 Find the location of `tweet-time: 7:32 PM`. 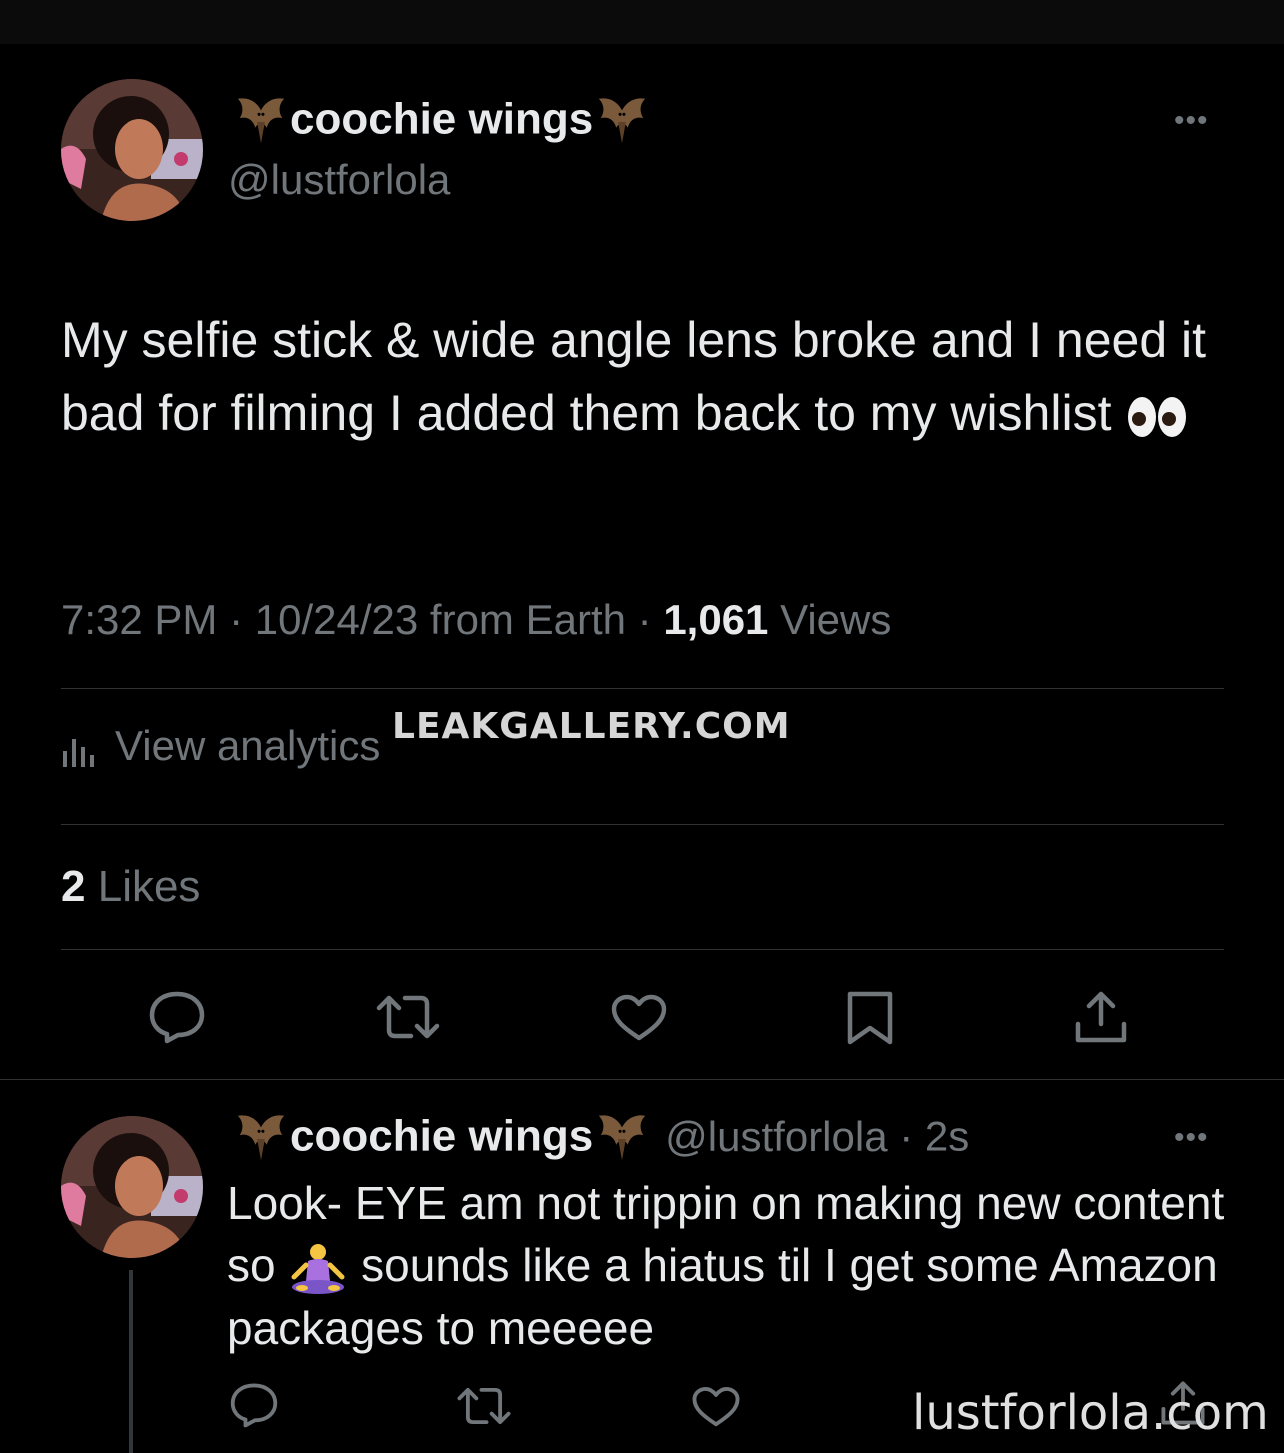

tweet-time: 7:32 PM is located at coordinates (139, 619).